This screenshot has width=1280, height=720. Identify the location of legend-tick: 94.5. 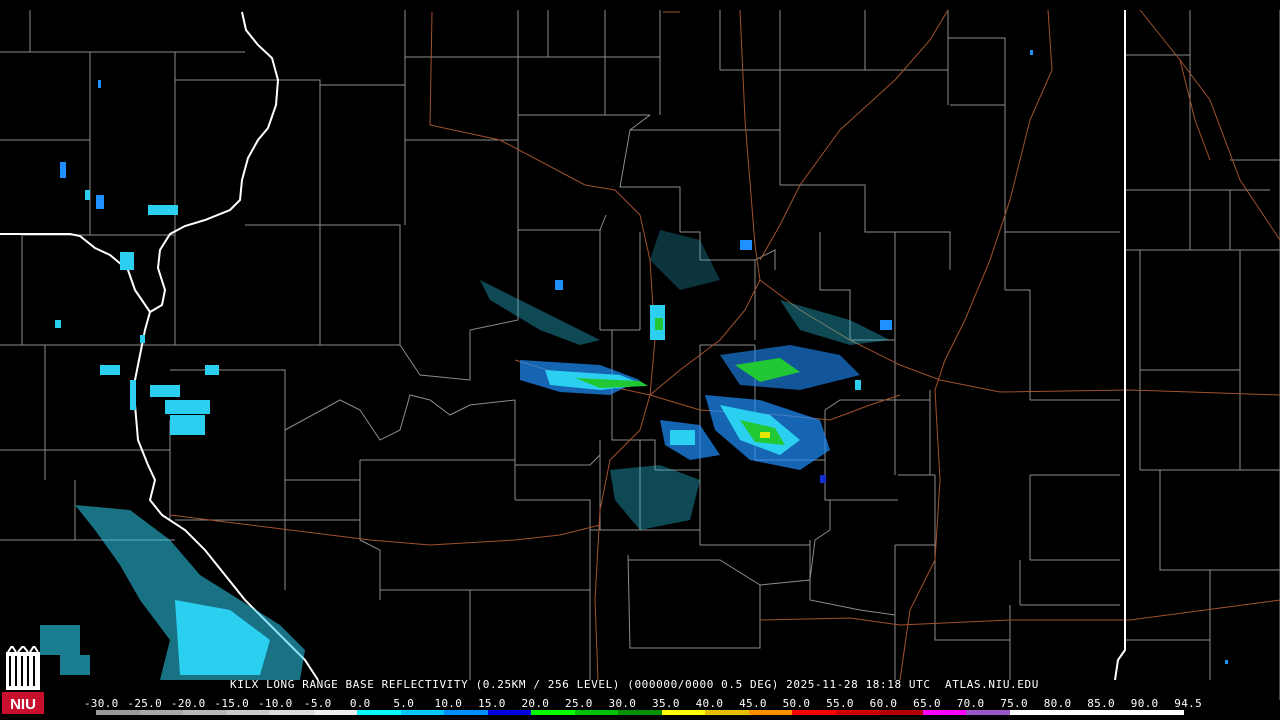
(1188, 703).